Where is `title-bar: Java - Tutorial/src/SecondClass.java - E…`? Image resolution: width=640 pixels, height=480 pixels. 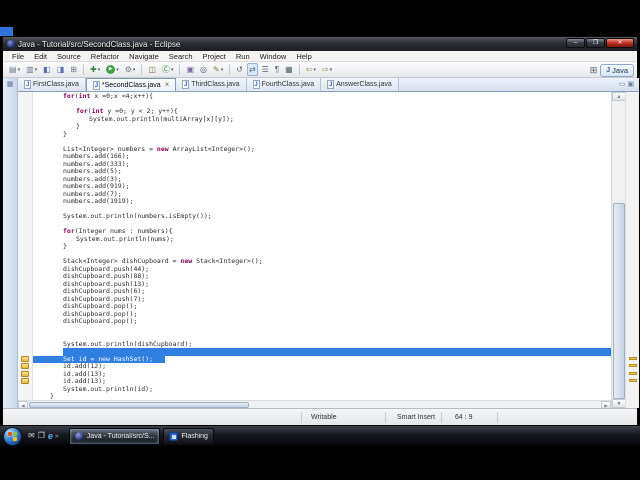
title-bar: Java - Tutorial/src/SecondClass.java - E… is located at coordinates (320, 44).